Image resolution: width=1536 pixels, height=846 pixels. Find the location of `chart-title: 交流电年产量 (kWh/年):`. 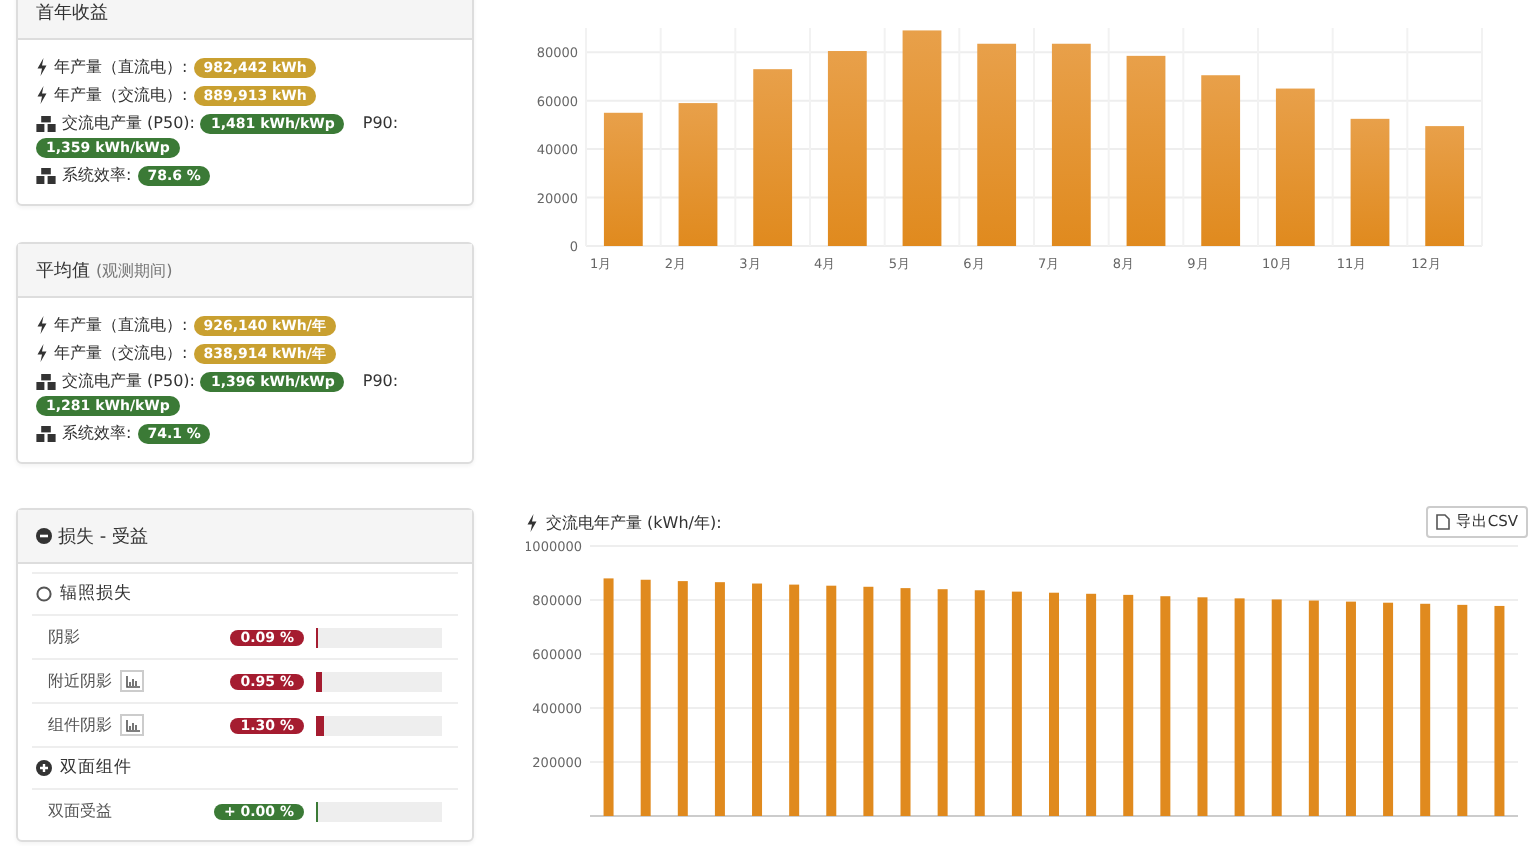

chart-title: 交流电年产量 (kWh/年): is located at coordinates (634, 522).